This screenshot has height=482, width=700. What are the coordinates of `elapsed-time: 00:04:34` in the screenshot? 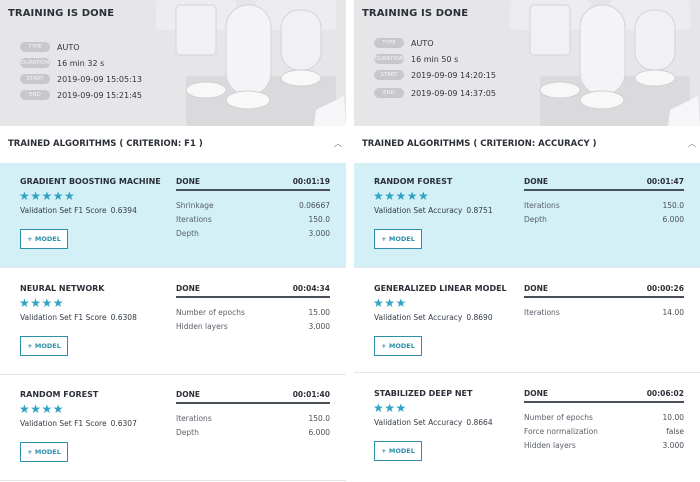 It's located at (311, 288).